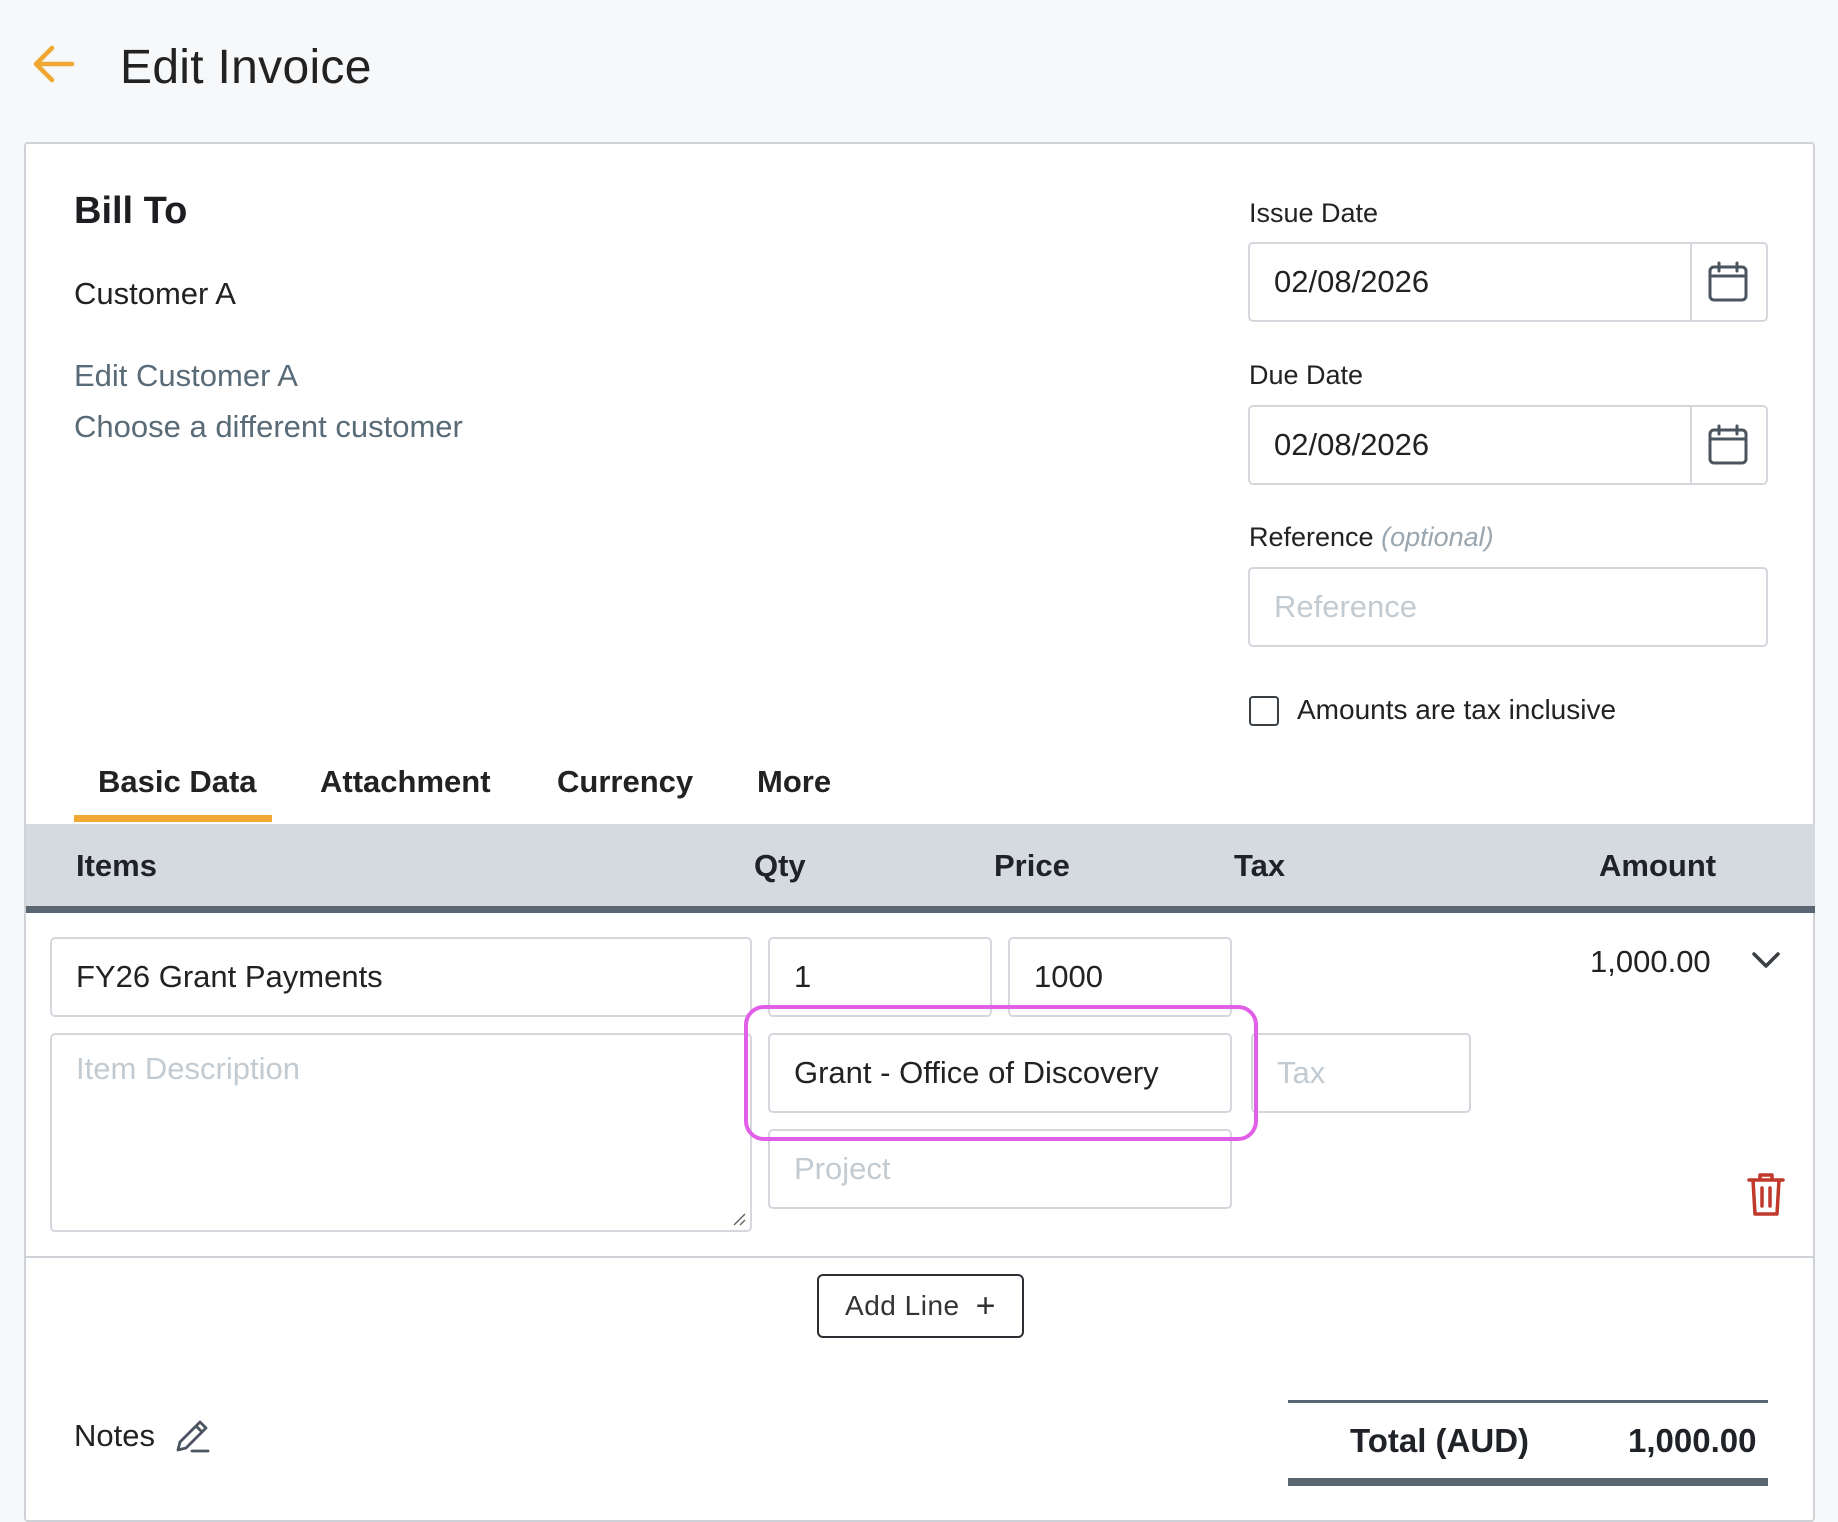  I want to click on tab-currency: Currency, so click(625, 782).